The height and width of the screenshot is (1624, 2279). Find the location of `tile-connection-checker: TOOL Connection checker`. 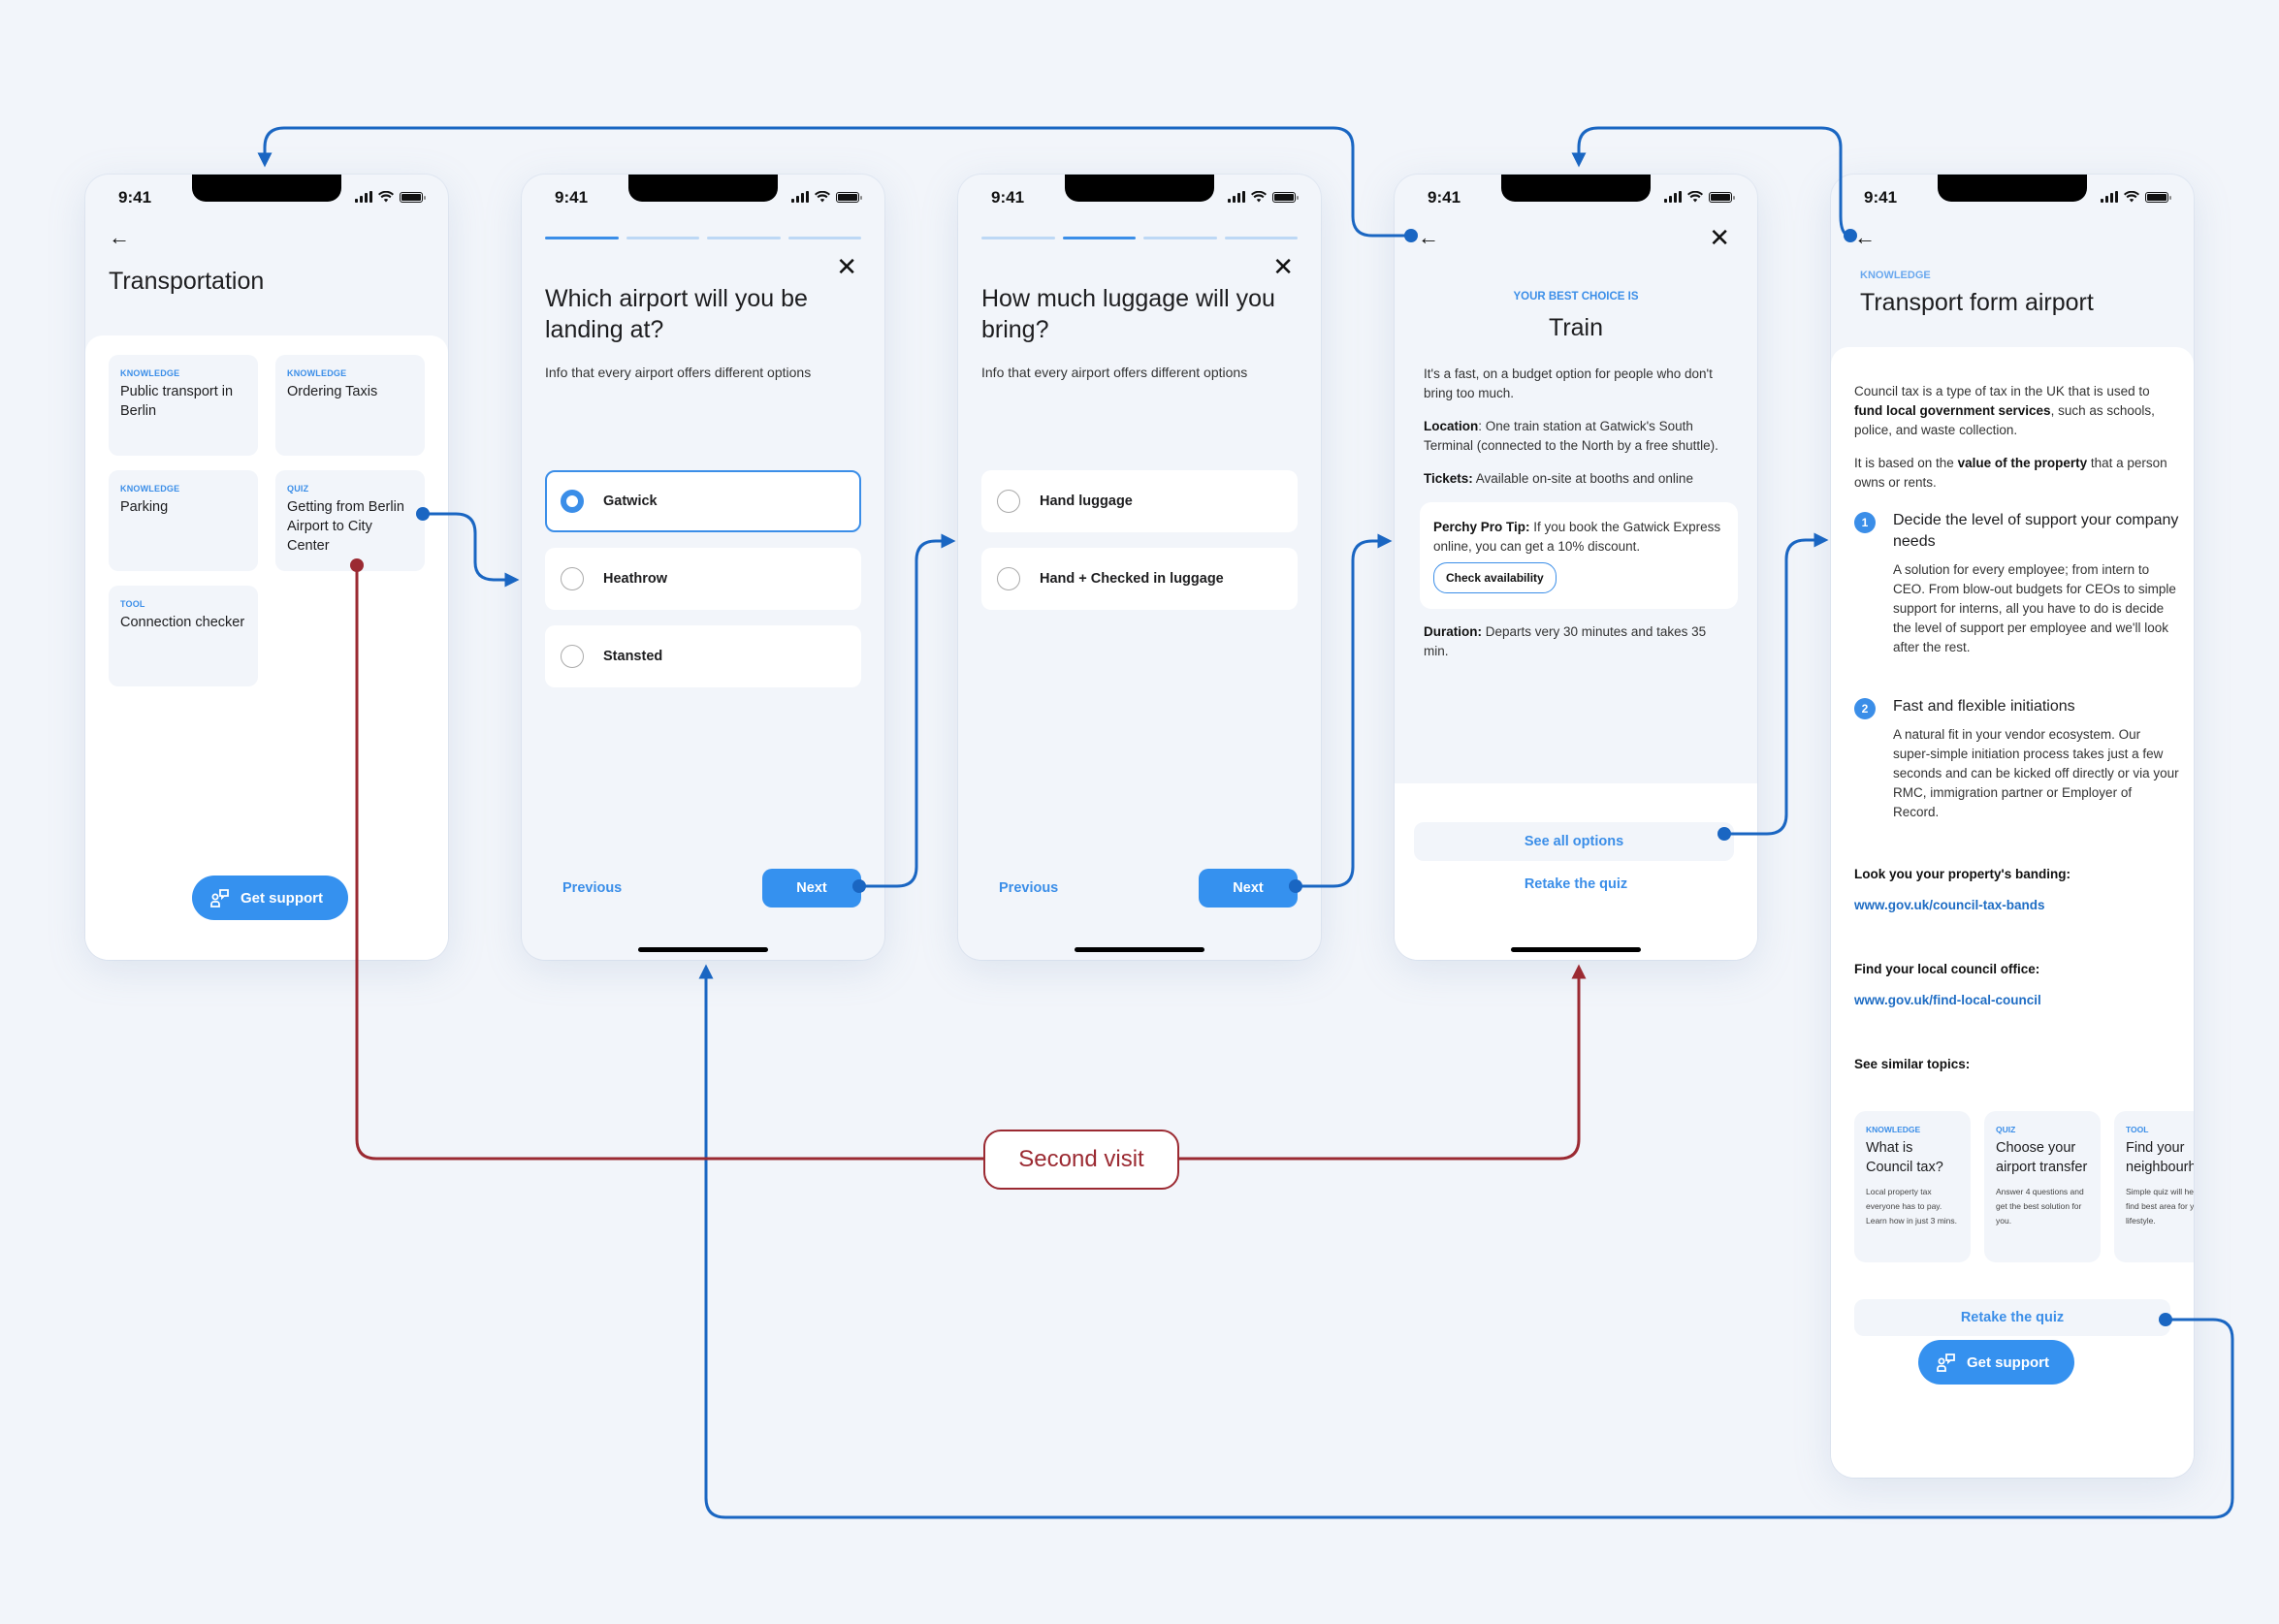

tile-connection-checker: TOOL Connection checker is located at coordinates (184, 636).